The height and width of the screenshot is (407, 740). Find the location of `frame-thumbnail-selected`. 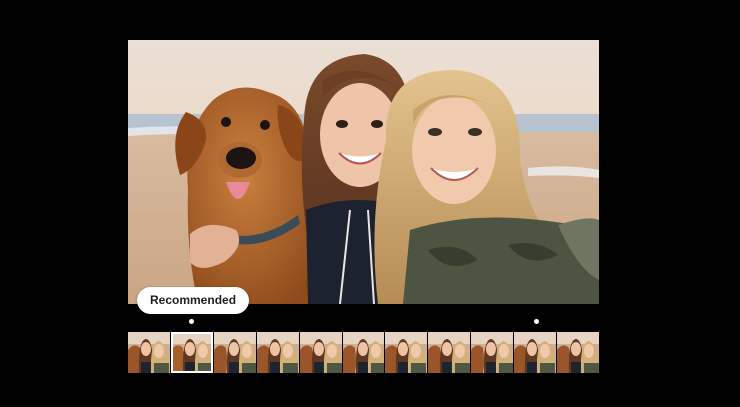

frame-thumbnail-selected is located at coordinates (191, 352).